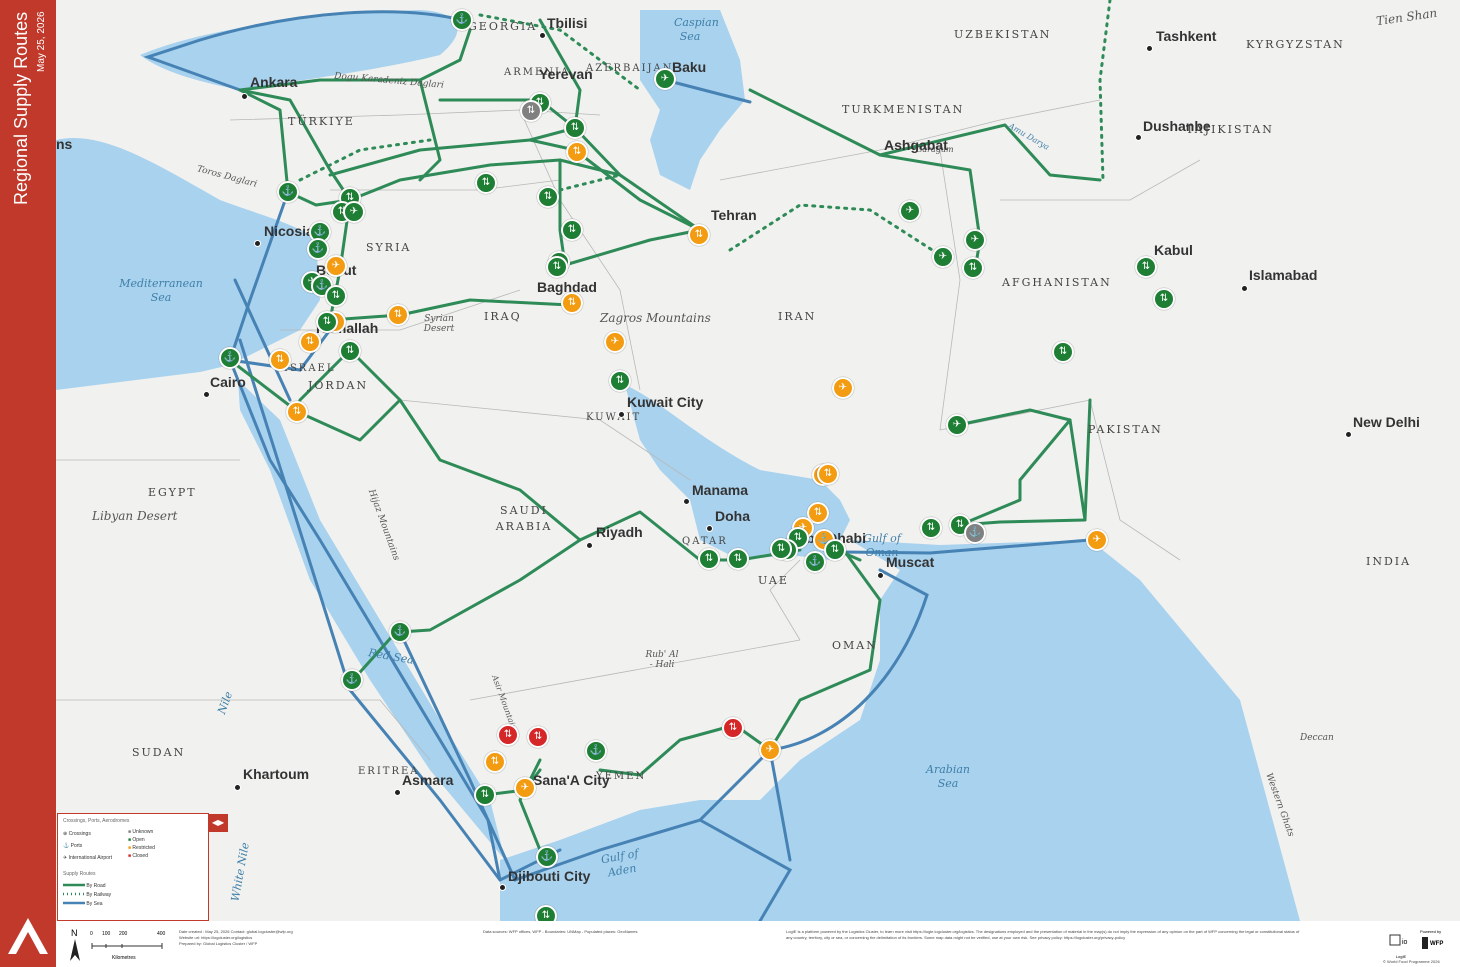 The width and height of the screenshot is (1460, 967). Describe the element at coordinates (79, 874) in the screenshot. I see `legend-section-title: Supply Routes` at that location.